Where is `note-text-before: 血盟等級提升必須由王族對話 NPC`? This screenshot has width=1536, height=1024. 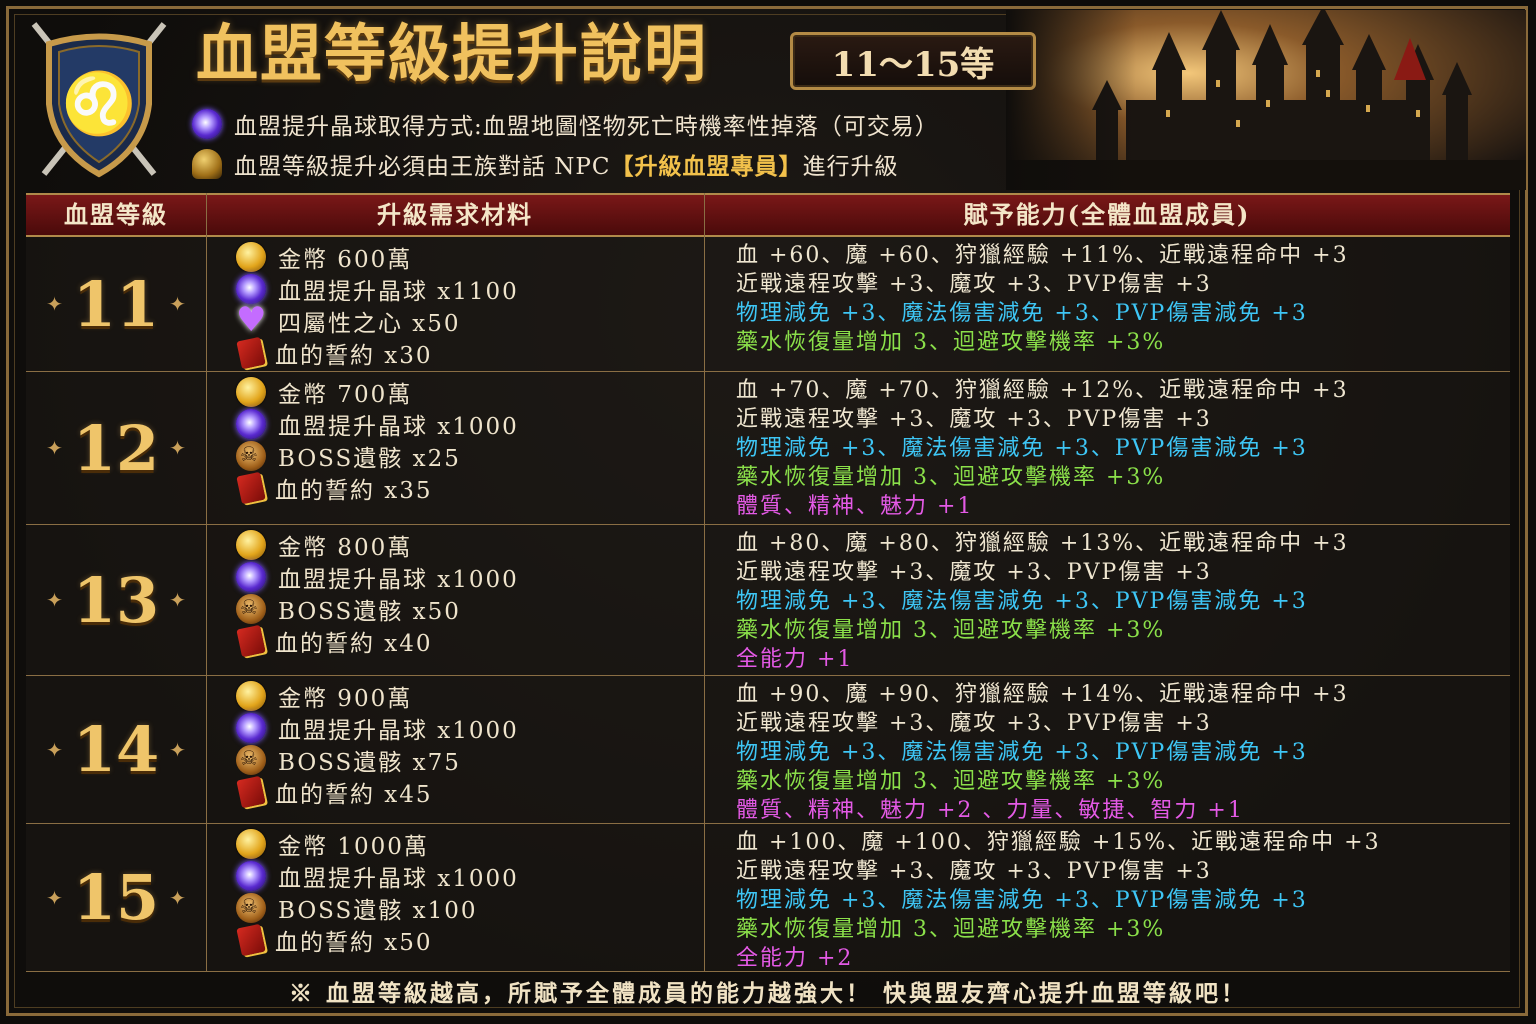 note-text-before: 血盟等級提升必須由王族對話 NPC is located at coordinates (422, 167).